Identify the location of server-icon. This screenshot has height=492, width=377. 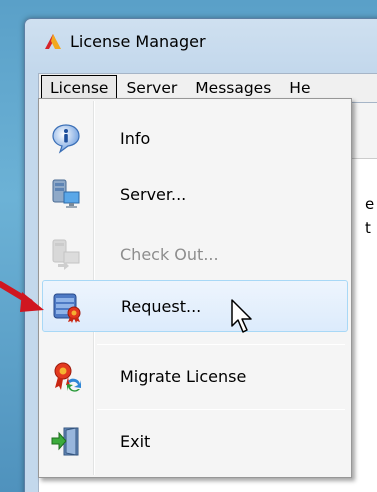
(66, 193).